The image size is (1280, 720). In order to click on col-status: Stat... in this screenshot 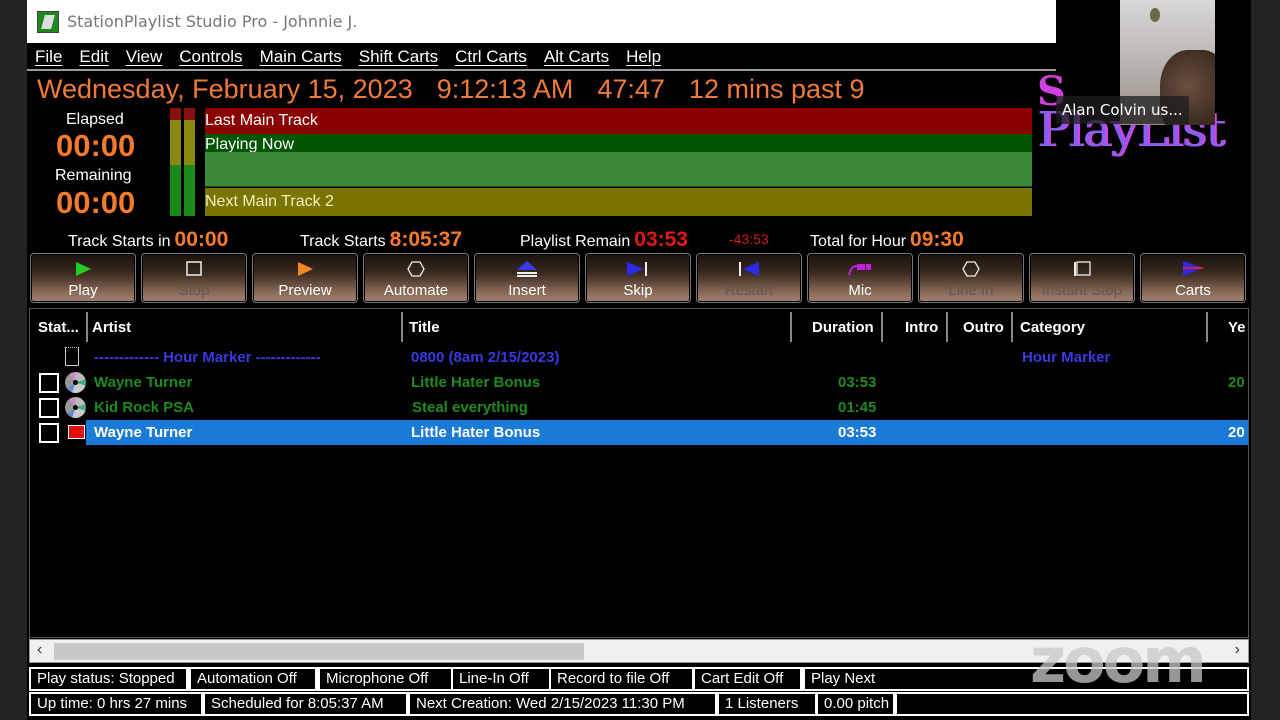, I will do `click(58, 327)`.